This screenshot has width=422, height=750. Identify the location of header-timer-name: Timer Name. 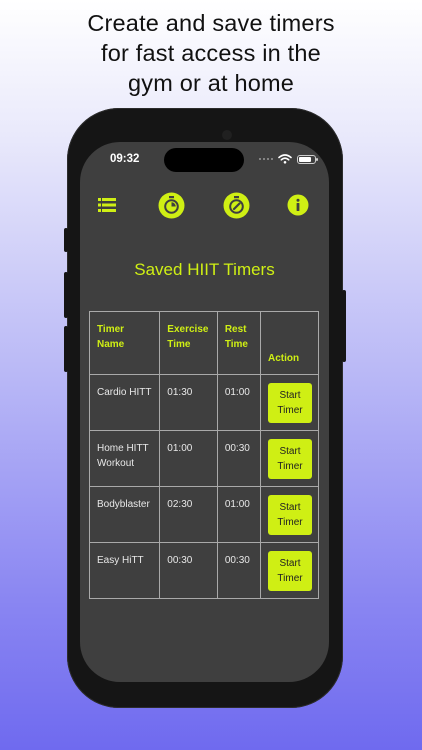
(124, 343).